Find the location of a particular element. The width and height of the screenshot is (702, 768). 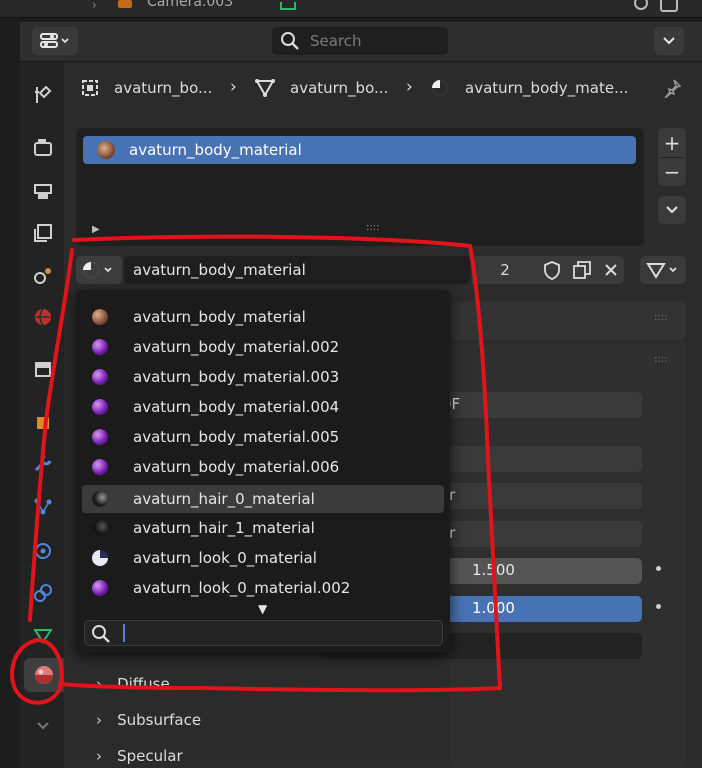

dropdown-item: avaturn_body_material.002 is located at coordinates (263, 347).